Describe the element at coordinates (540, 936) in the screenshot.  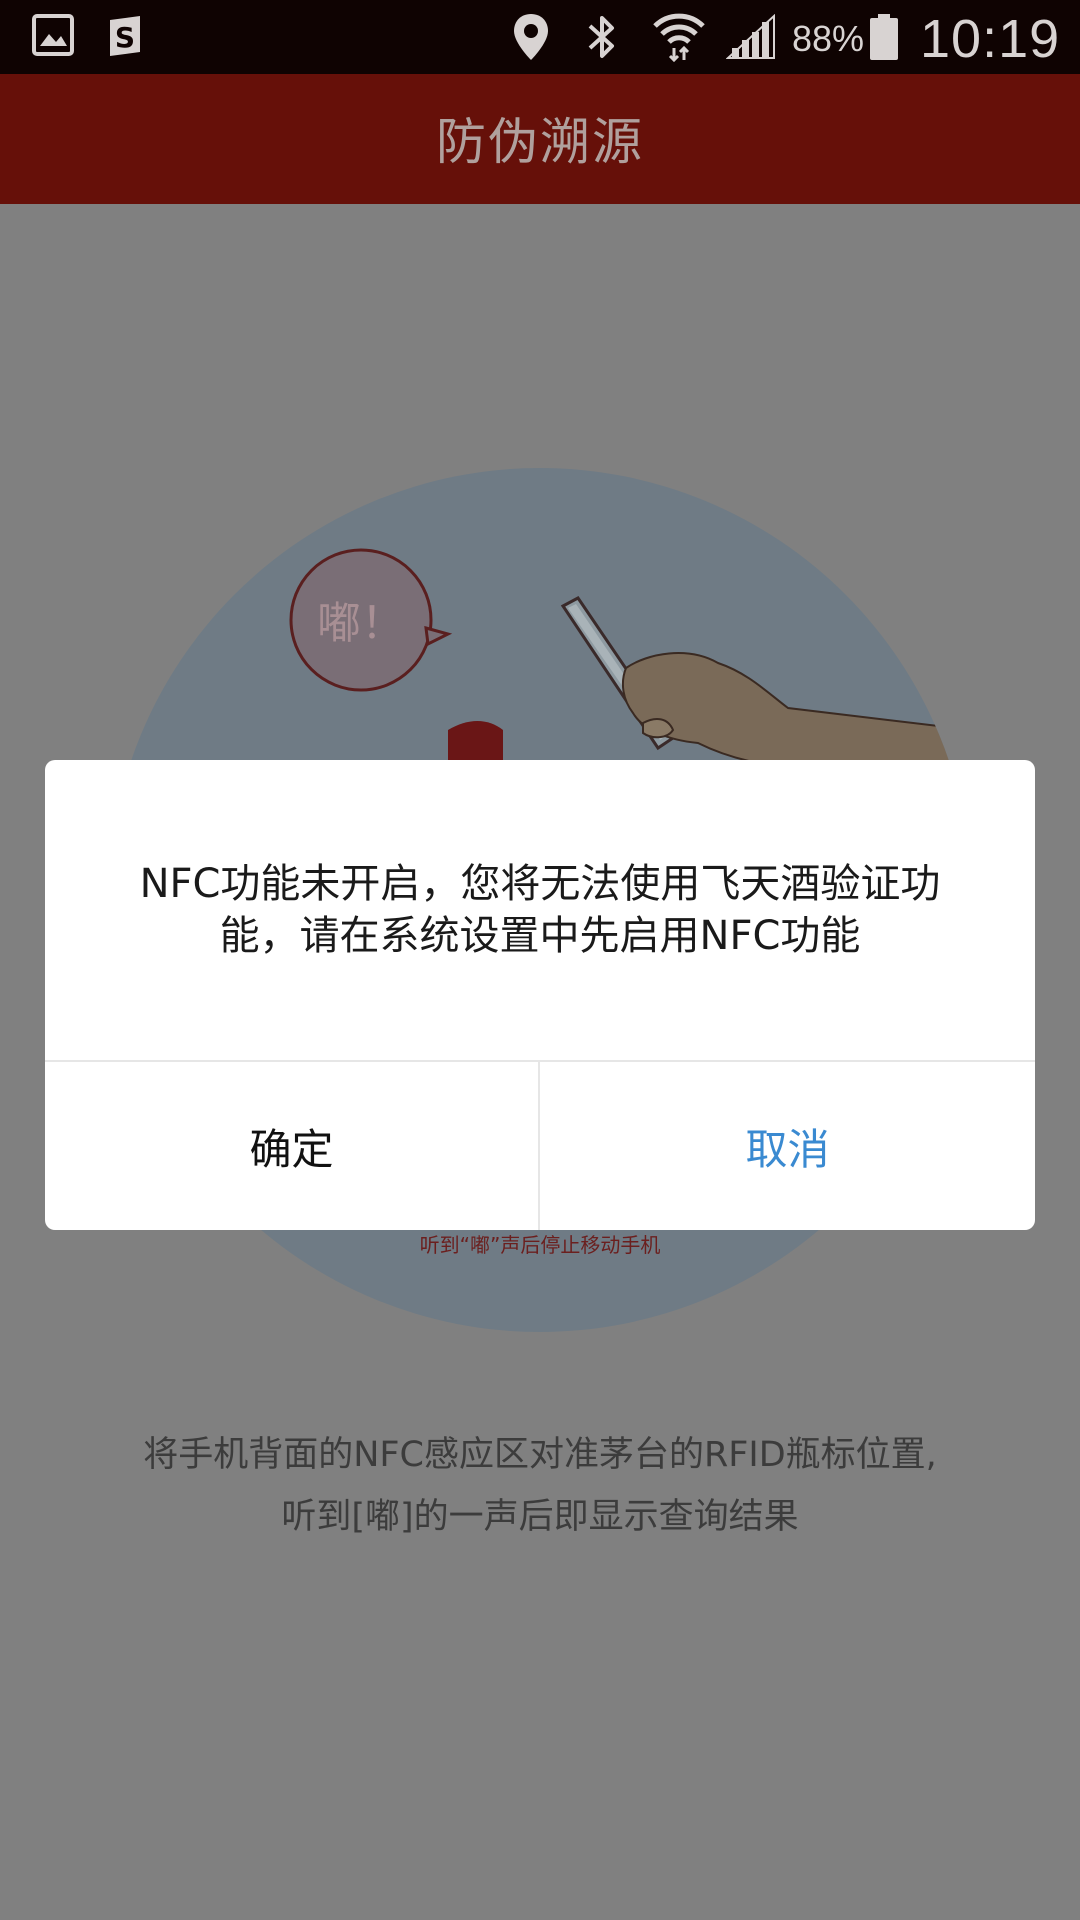
I see `dialog-message-line-2: 能，请在系统设置中先启用NFC功能` at that location.